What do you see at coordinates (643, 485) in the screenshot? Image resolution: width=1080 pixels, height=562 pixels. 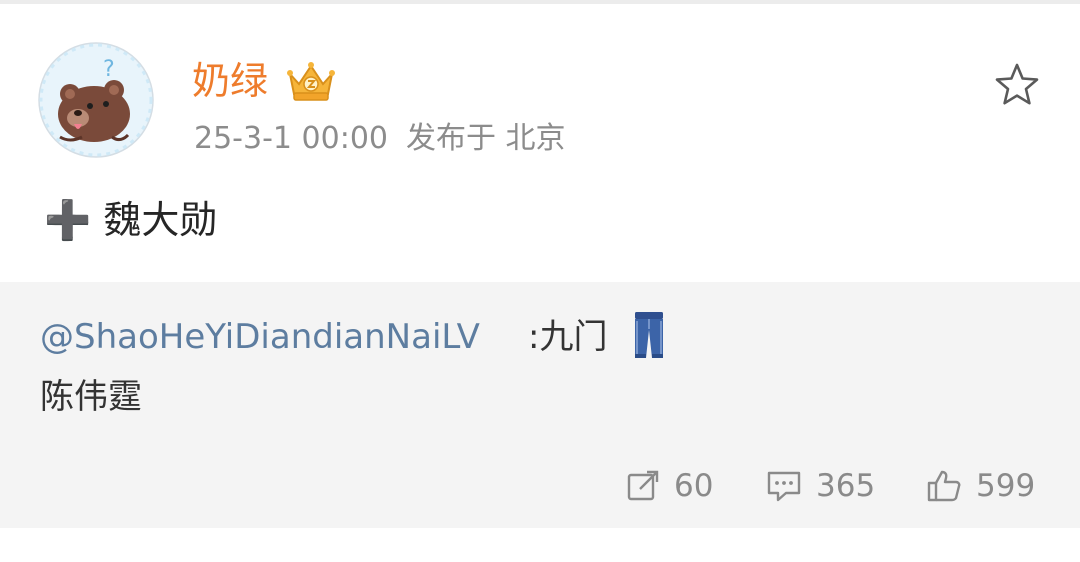 I see `repost-icon` at bounding box center [643, 485].